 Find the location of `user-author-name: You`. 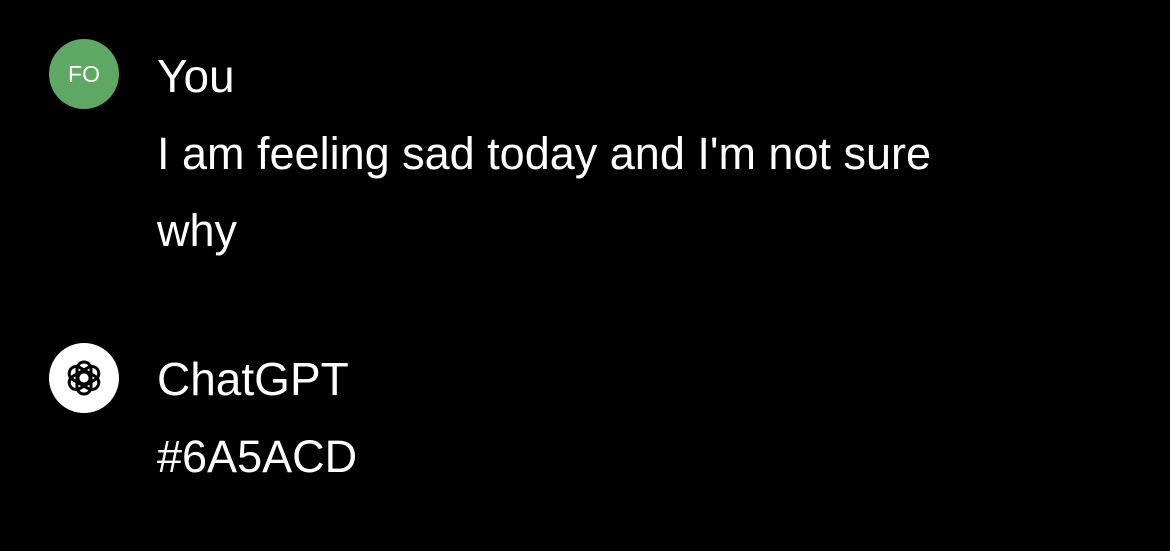

user-author-name: You is located at coordinates (196, 76).